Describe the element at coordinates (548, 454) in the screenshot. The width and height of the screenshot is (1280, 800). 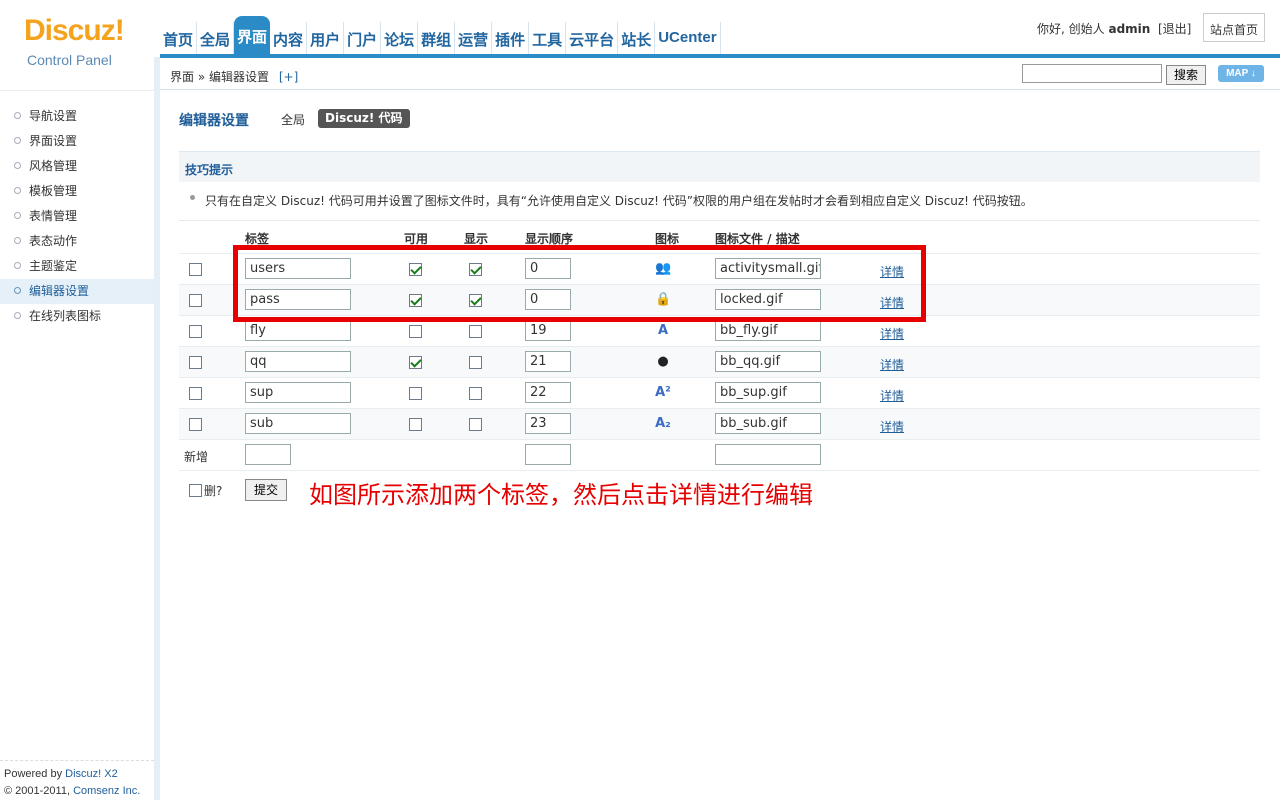
I see `new-order-input` at that location.